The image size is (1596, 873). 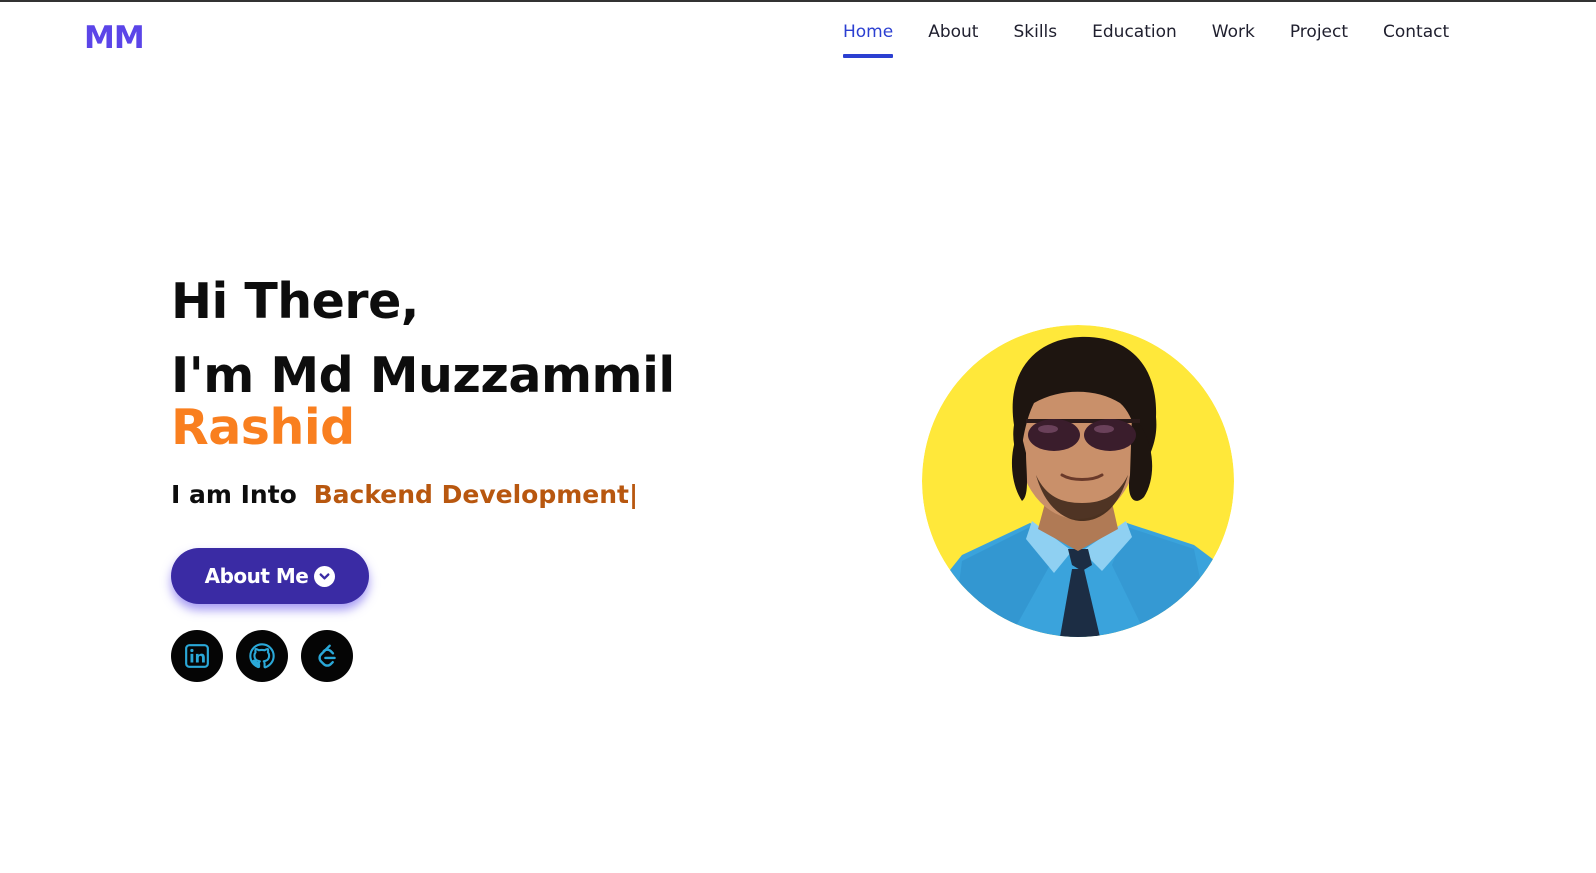 I want to click on tagline: I am Into Backend Development|, so click(x=423, y=494).